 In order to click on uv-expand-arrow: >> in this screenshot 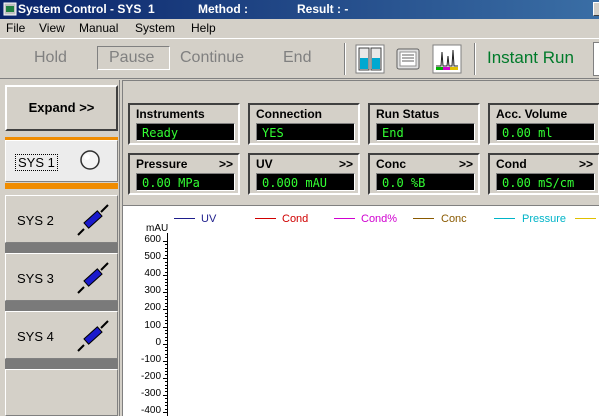, I will do `click(346, 164)`.